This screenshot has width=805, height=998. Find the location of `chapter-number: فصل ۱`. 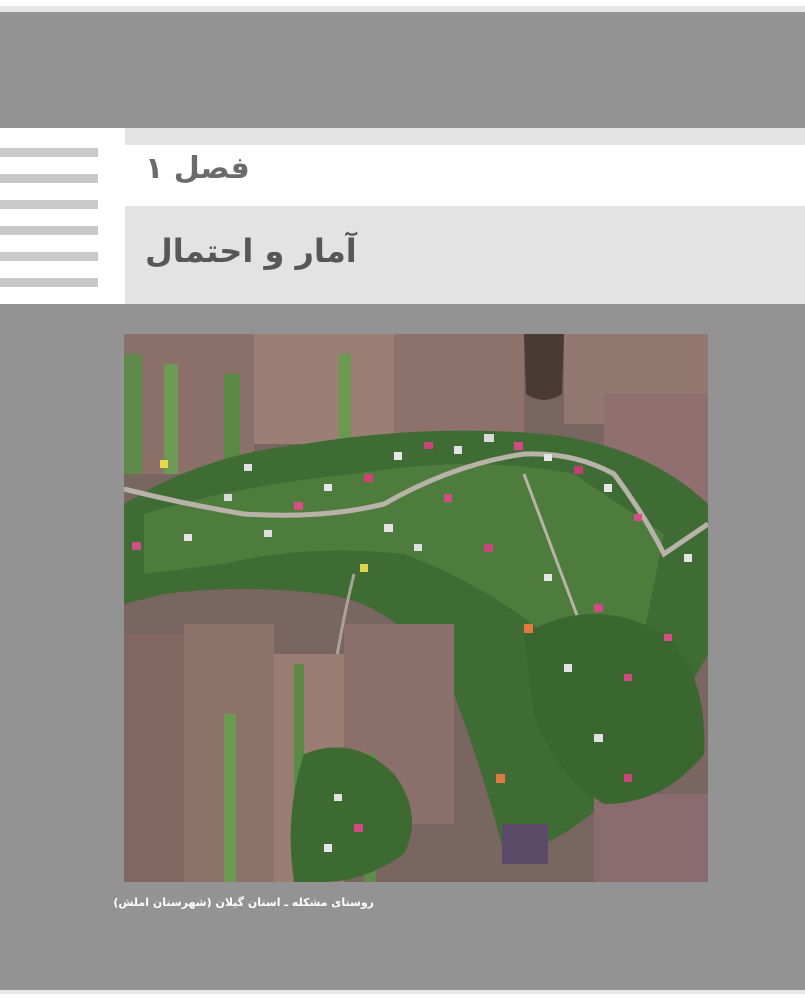

chapter-number: فصل ۱ is located at coordinates (197, 168).